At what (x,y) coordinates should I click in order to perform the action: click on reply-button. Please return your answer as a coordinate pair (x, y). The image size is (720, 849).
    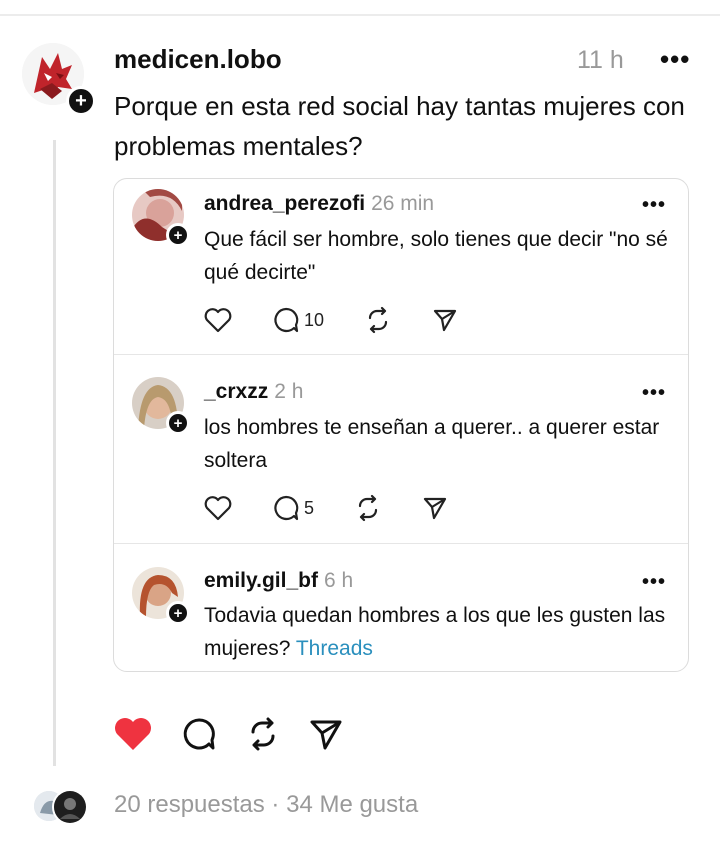
    Looking at the image, I should click on (199, 734).